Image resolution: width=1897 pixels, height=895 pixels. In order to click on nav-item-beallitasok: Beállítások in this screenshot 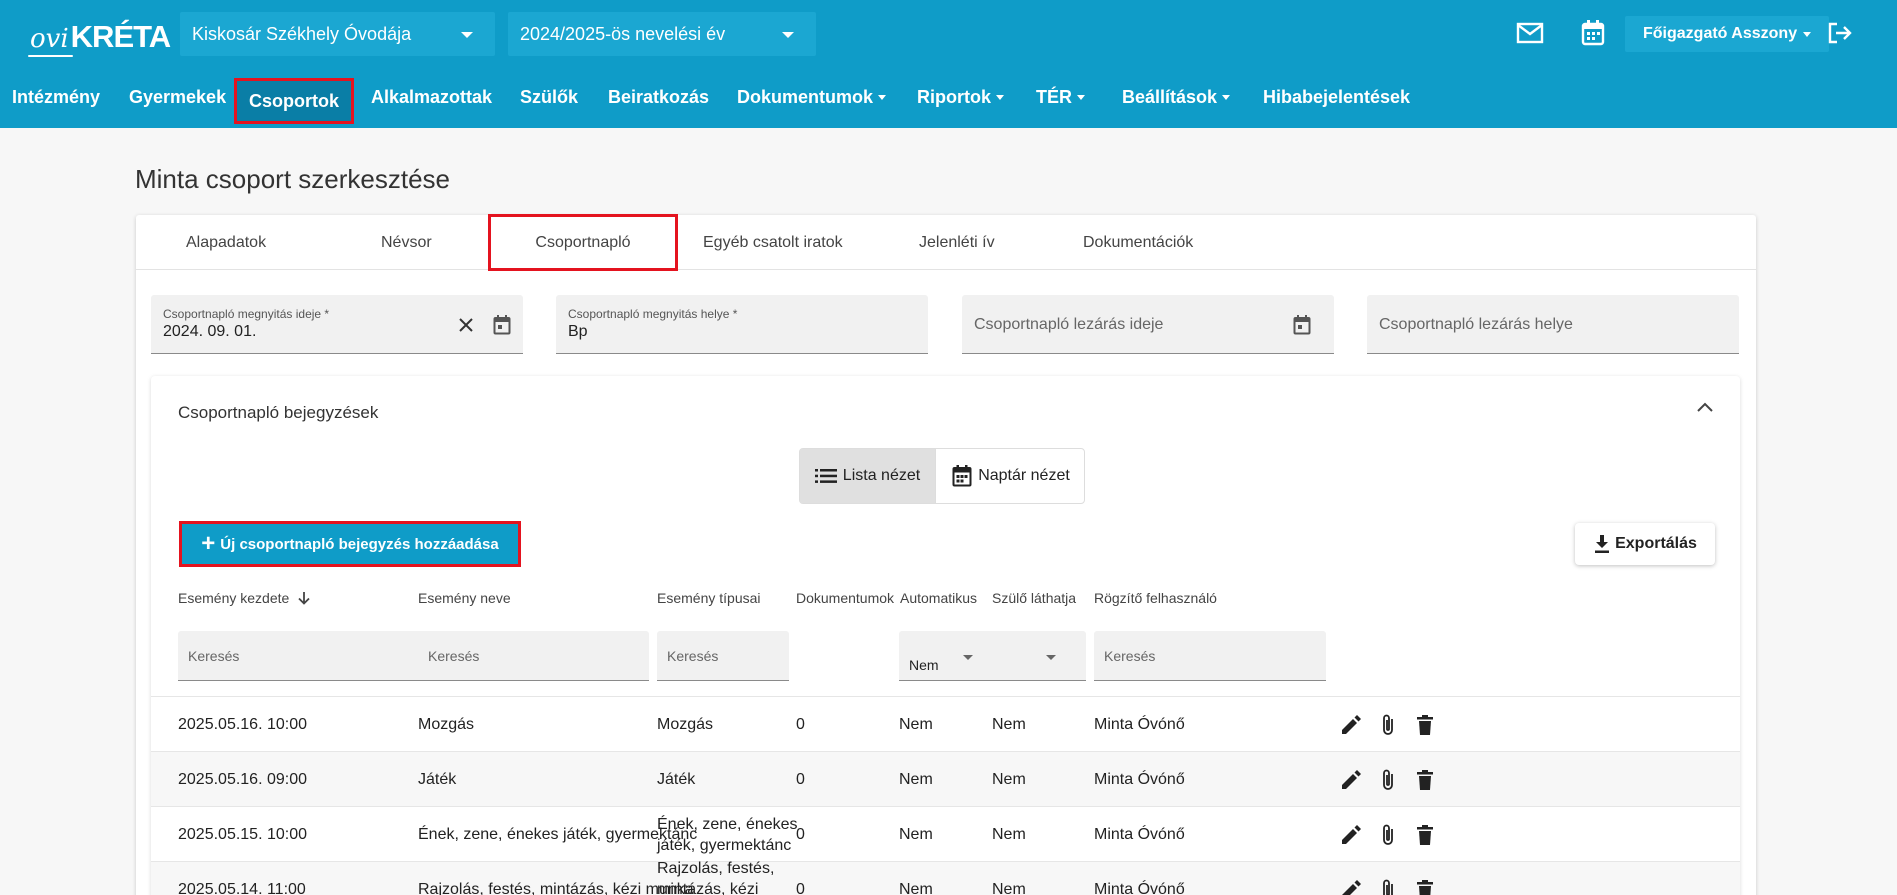, I will do `click(1176, 97)`.